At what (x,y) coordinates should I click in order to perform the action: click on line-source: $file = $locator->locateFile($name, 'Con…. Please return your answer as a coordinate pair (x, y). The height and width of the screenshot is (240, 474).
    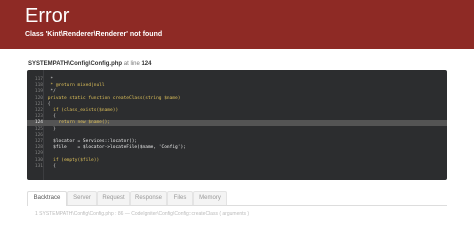
    Looking at the image, I should click on (115, 148).